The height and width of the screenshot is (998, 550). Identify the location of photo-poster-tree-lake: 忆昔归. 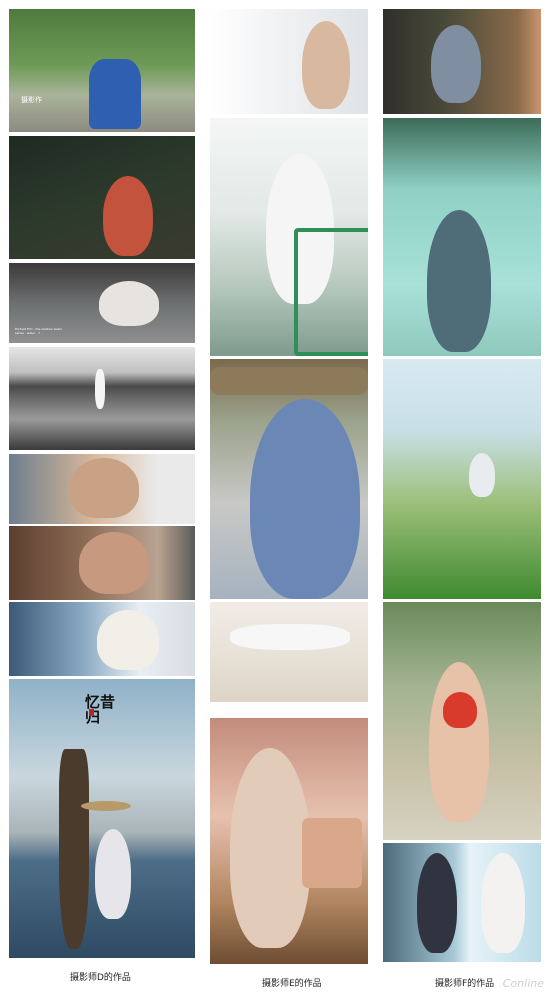
(102, 818).